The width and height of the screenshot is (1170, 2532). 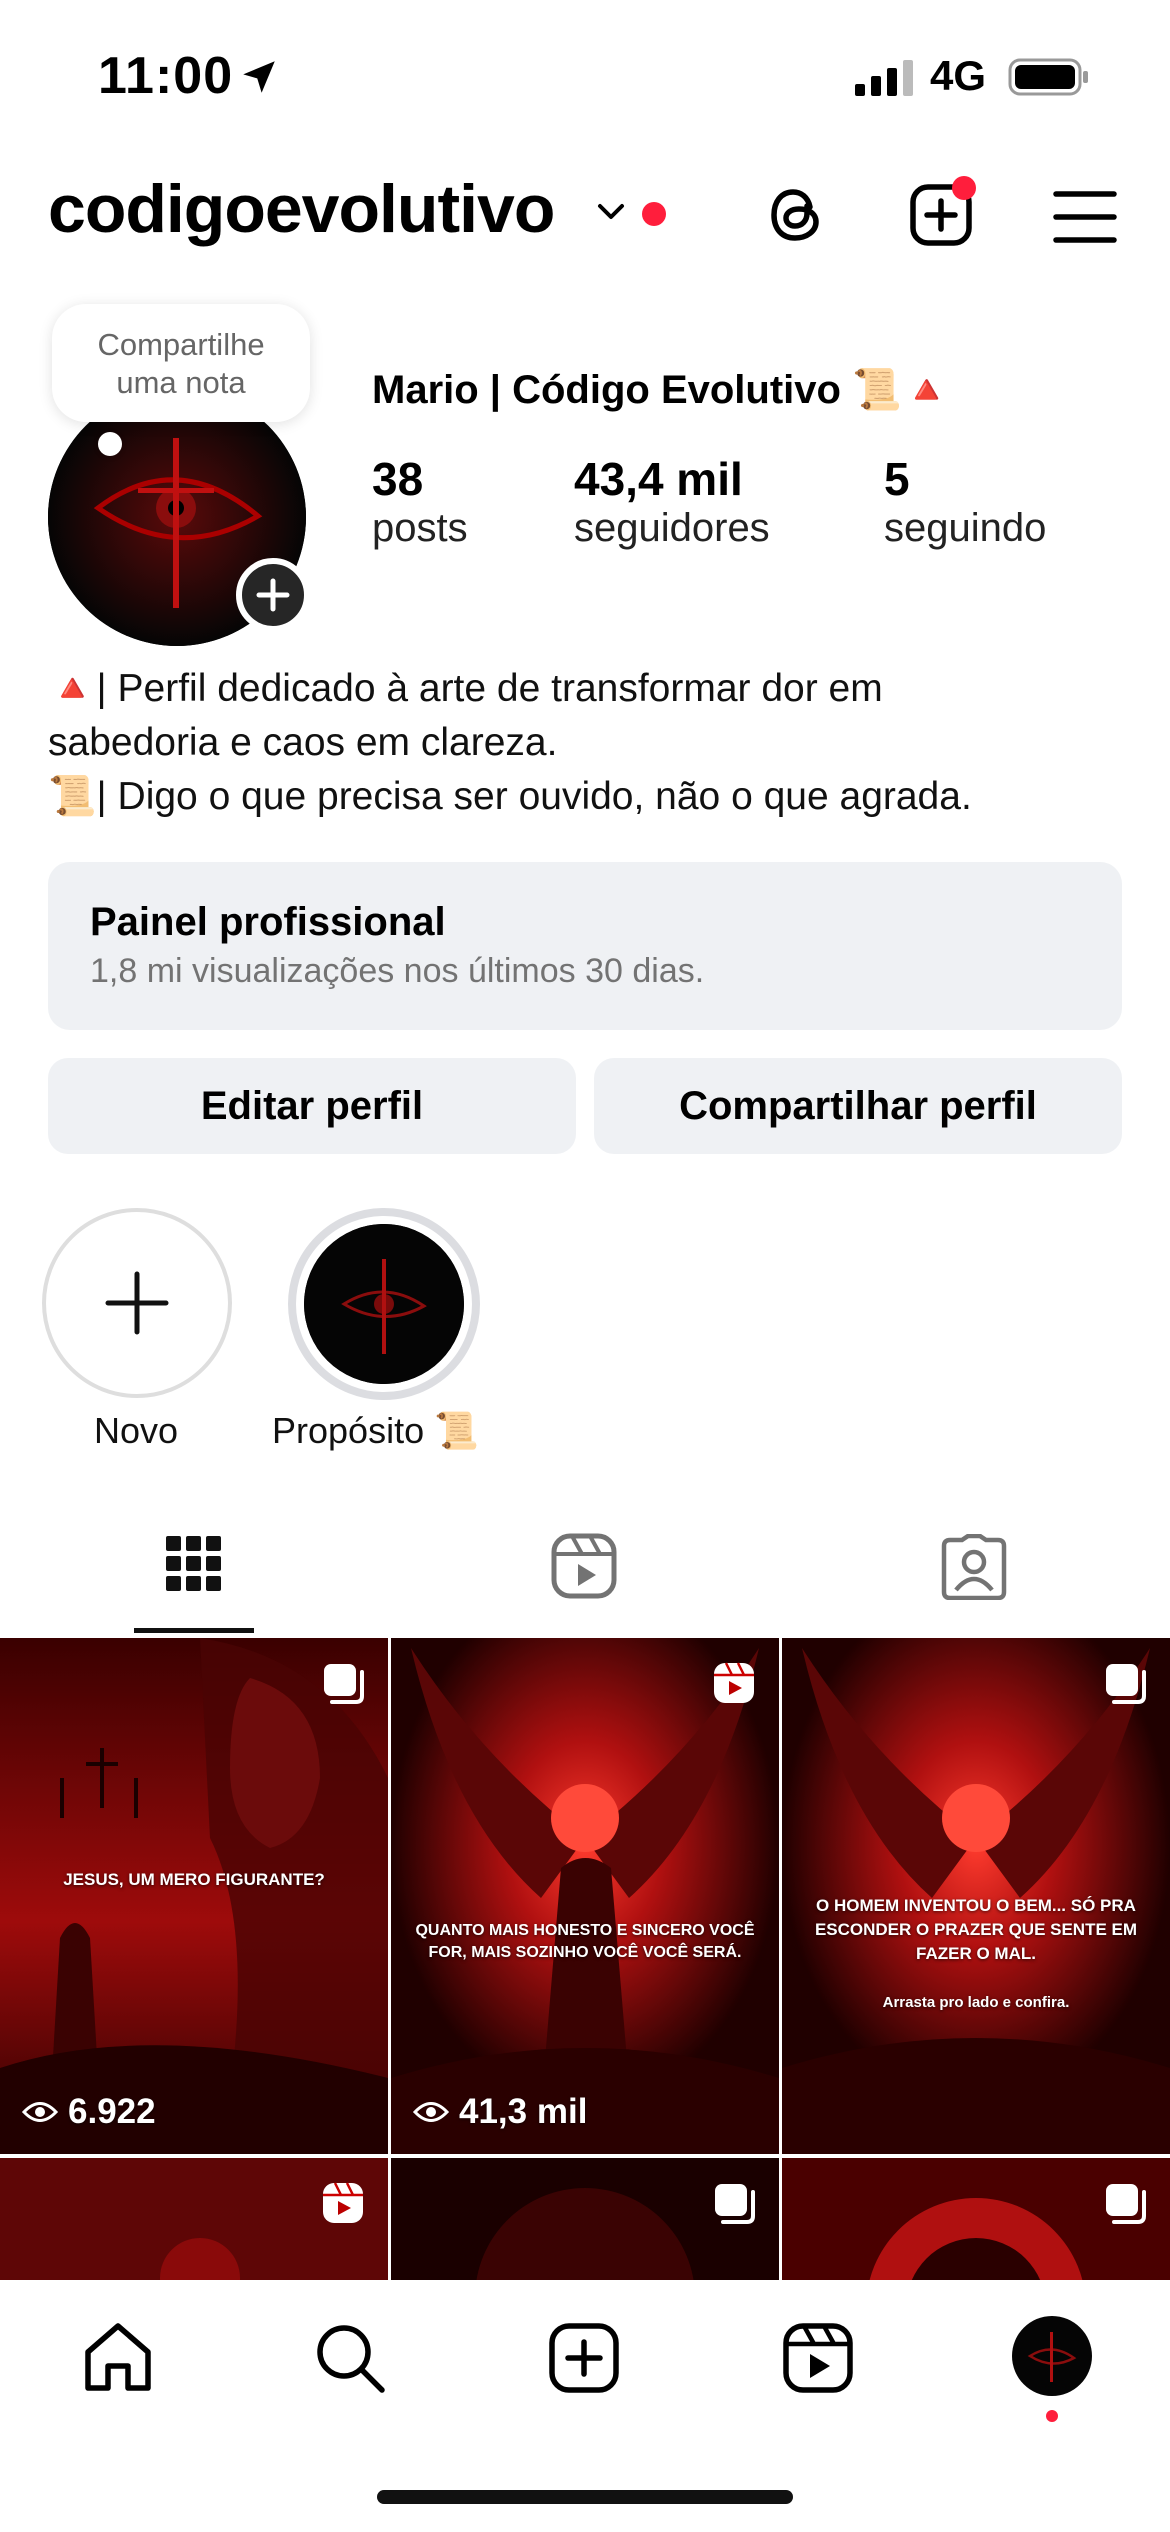 I want to click on highlight-label-proposito: Propósito 📜, so click(x=375, y=1430).